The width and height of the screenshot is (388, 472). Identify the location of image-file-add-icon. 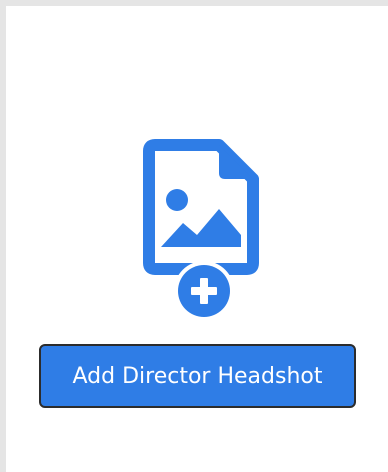
(204, 230).